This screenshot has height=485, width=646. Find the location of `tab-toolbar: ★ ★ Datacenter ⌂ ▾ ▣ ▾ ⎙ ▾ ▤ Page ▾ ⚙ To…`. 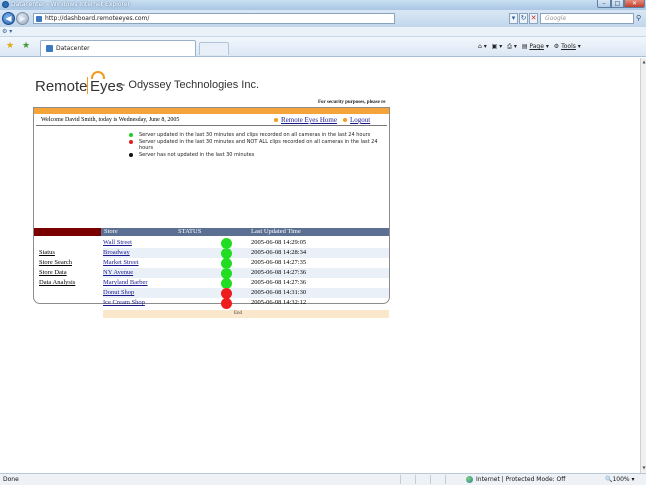

tab-toolbar: ★ ★ Datacenter ⌂ ▾ ▣ ▾ ⎙ ▾ ▤ Page ▾ ⚙ To… is located at coordinates (323, 47).